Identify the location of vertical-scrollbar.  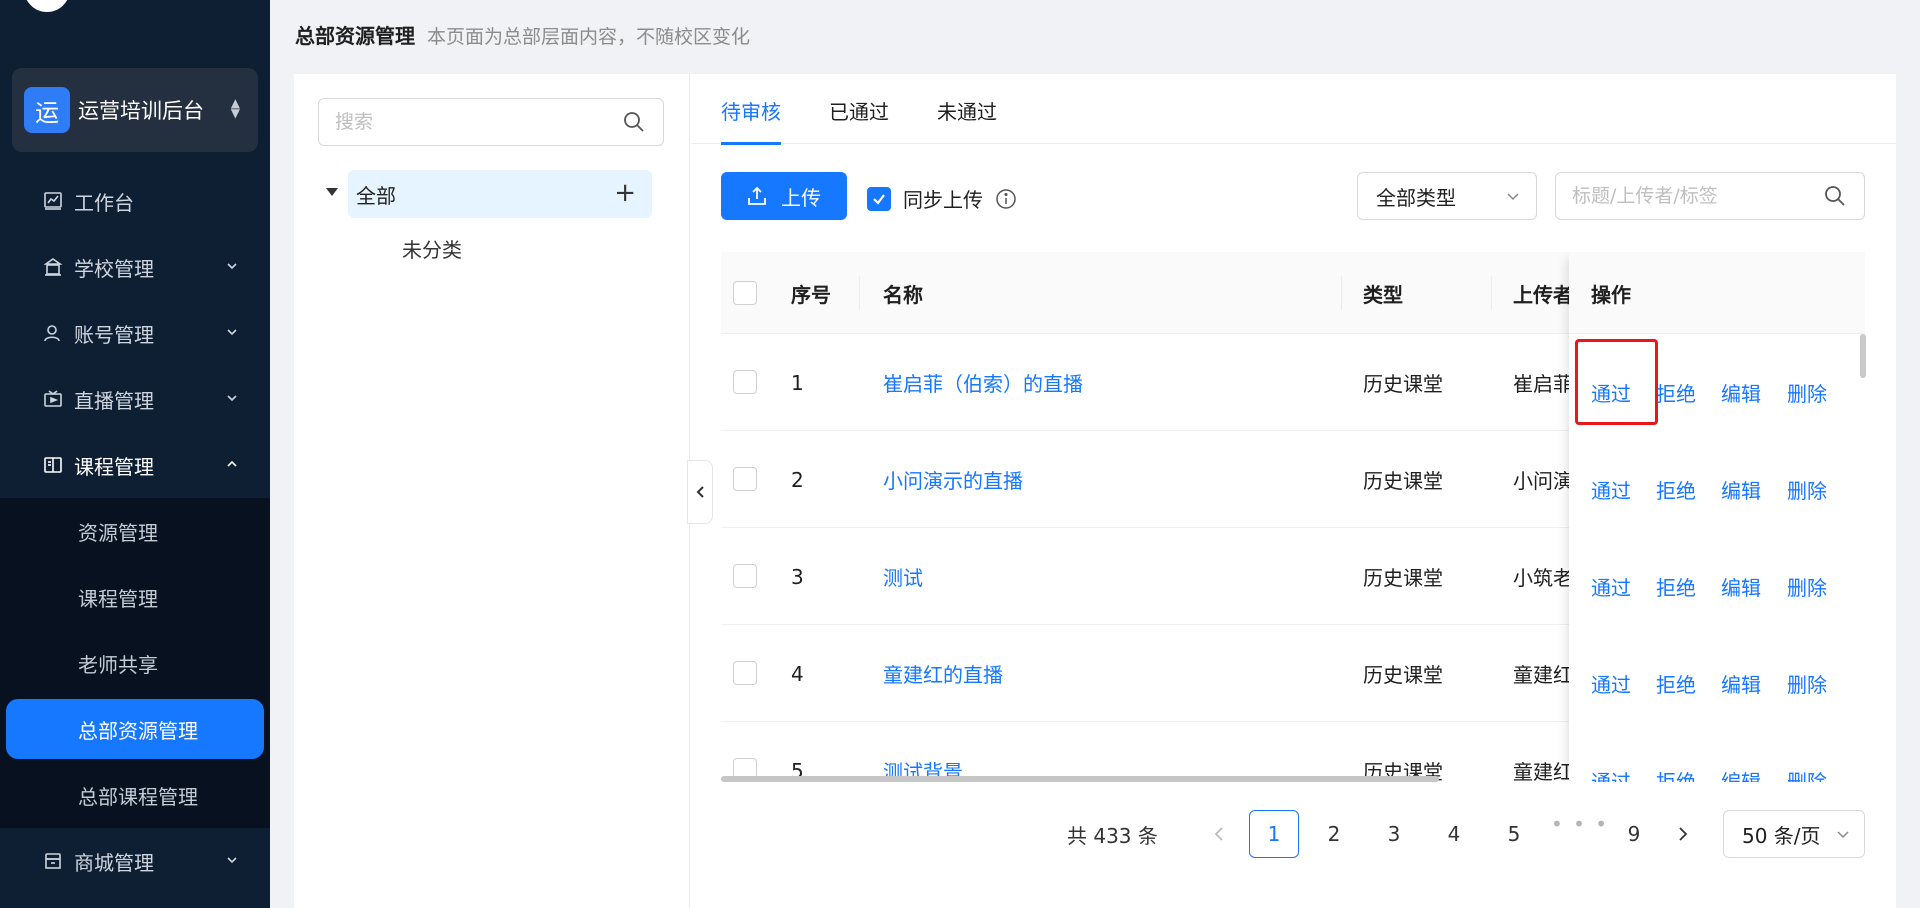
(1863, 356).